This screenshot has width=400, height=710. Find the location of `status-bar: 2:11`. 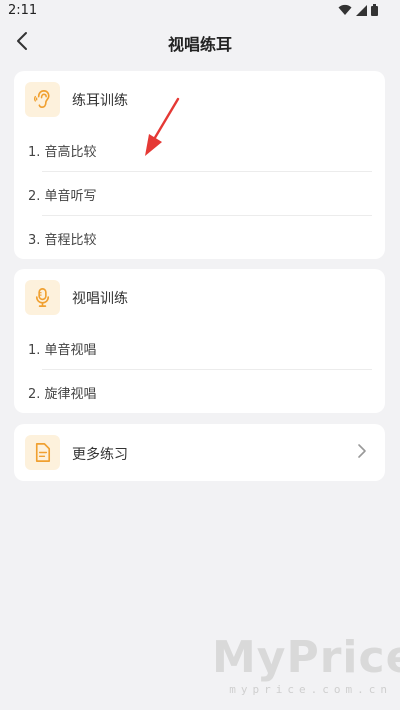

status-bar: 2:11 is located at coordinates (200, 11).